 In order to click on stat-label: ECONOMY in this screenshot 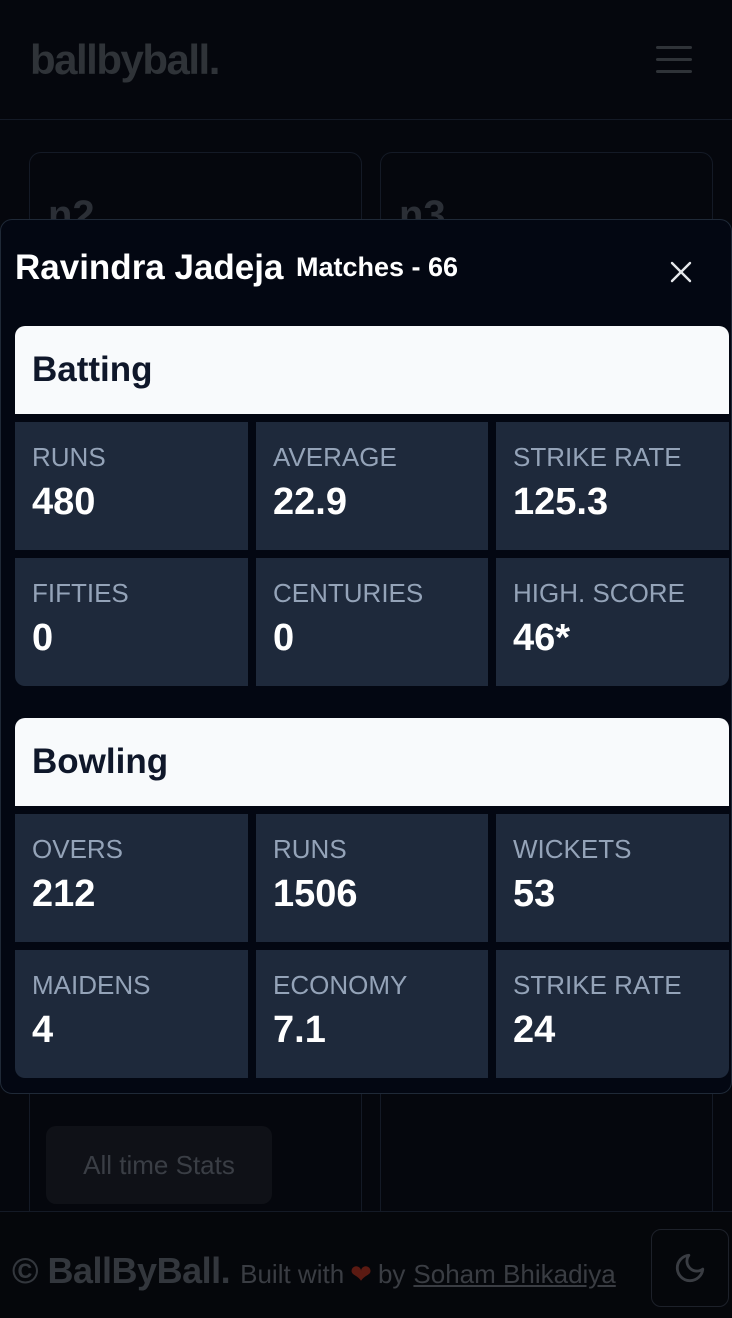, I will do `click(340, 985)`.